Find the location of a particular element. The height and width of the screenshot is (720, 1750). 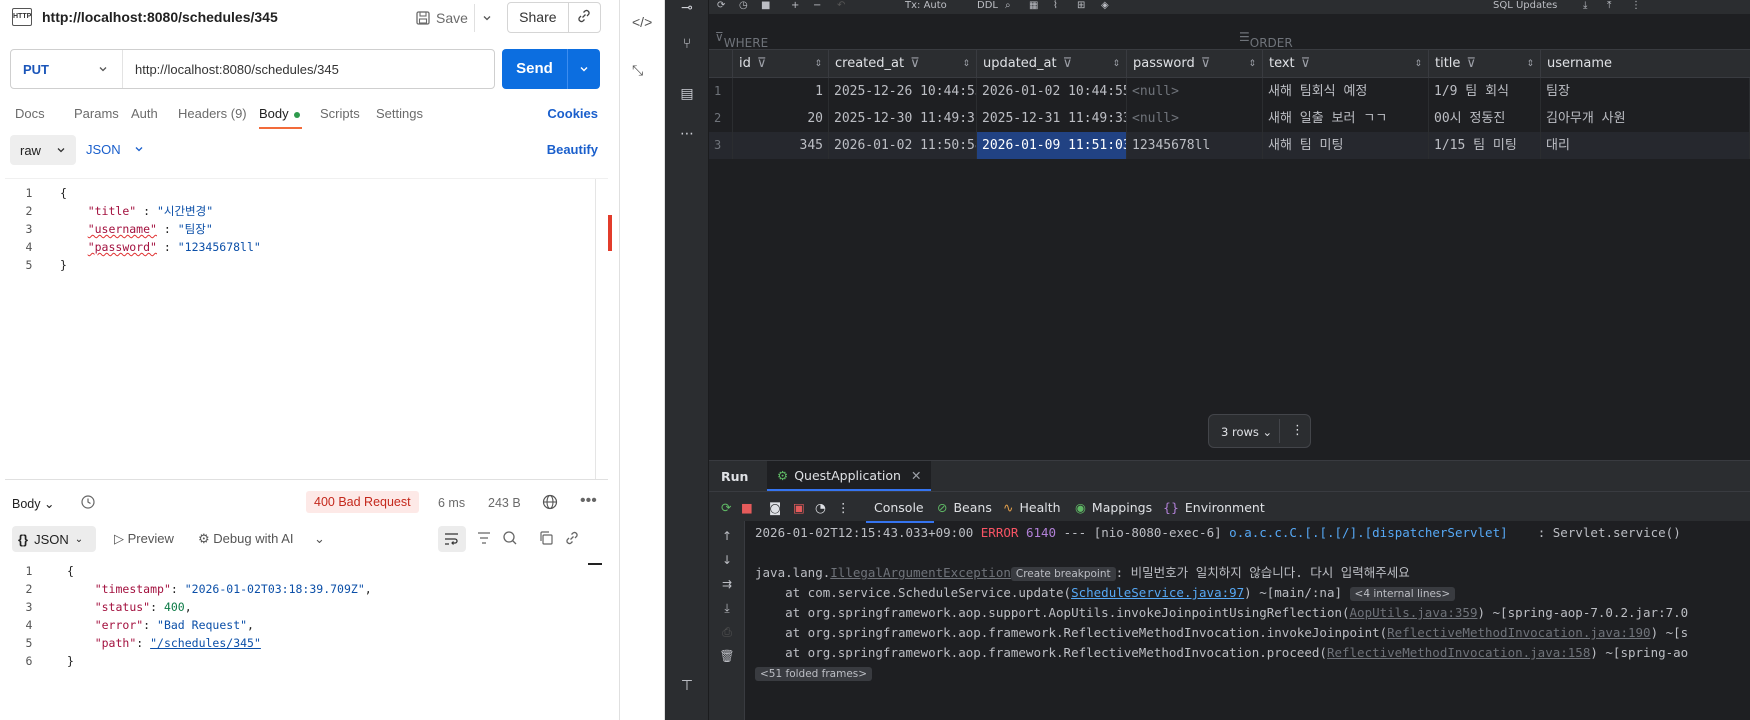

format-icon: ⊤ is located at coordinates (687, 688).